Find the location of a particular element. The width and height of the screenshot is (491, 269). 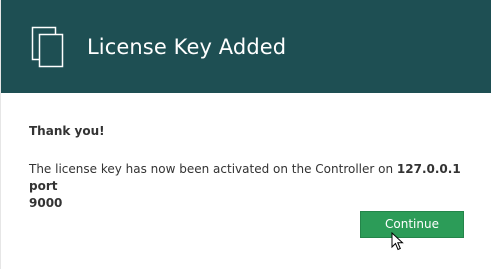

mouse-pointer-icon is located at coordinates (397, 241).